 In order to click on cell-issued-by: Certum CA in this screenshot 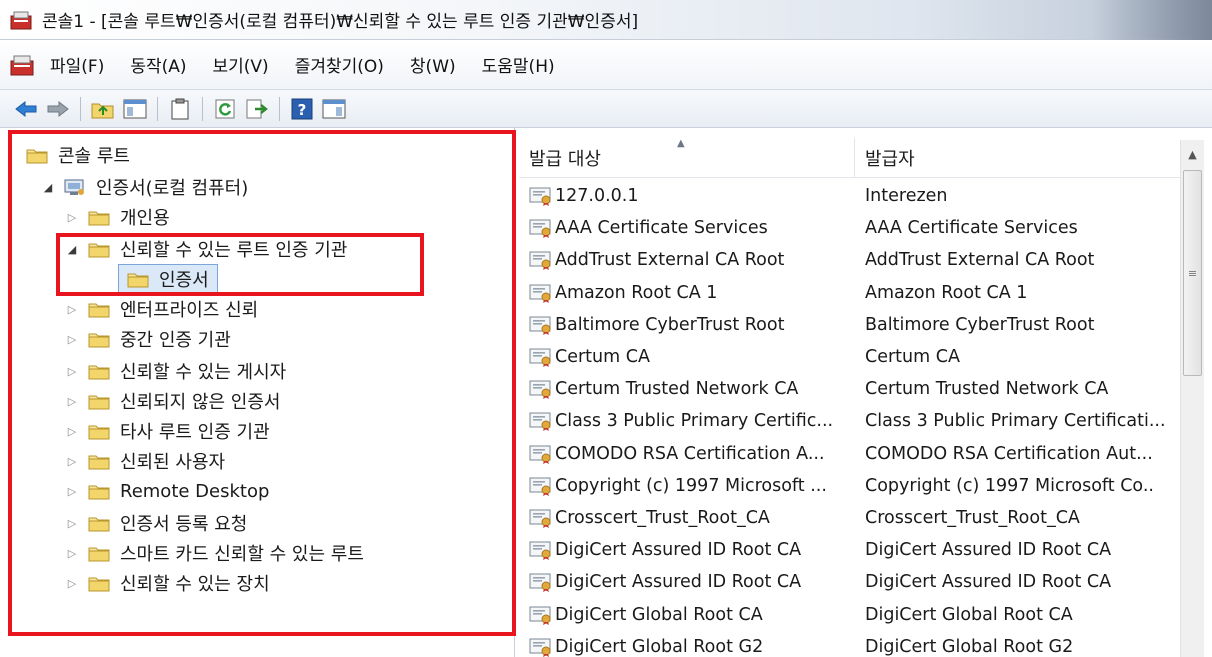, I will do `click(1023, 357)`.